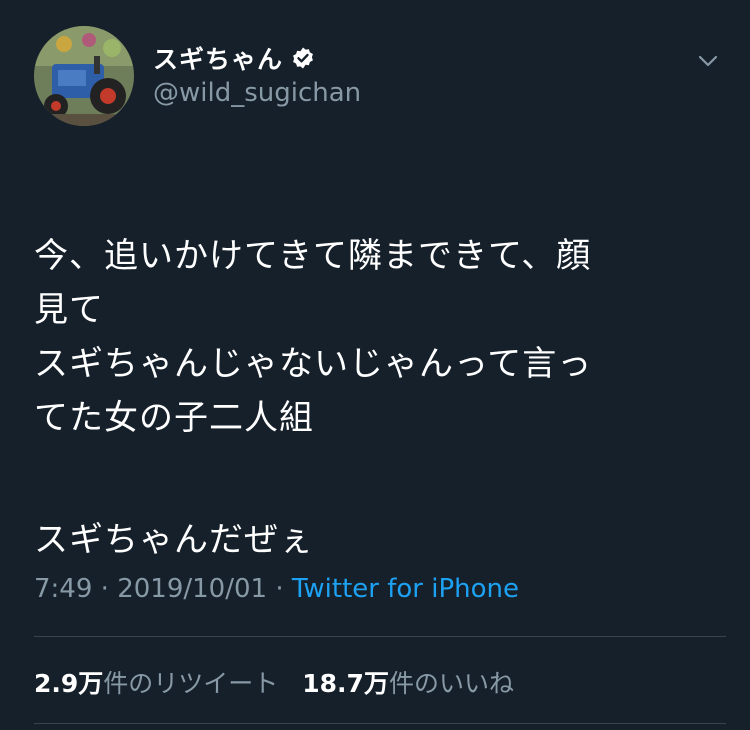 The height and width of the screenshot is (730, 750). I want to click on tweet-menu-button, so click(708, 61).